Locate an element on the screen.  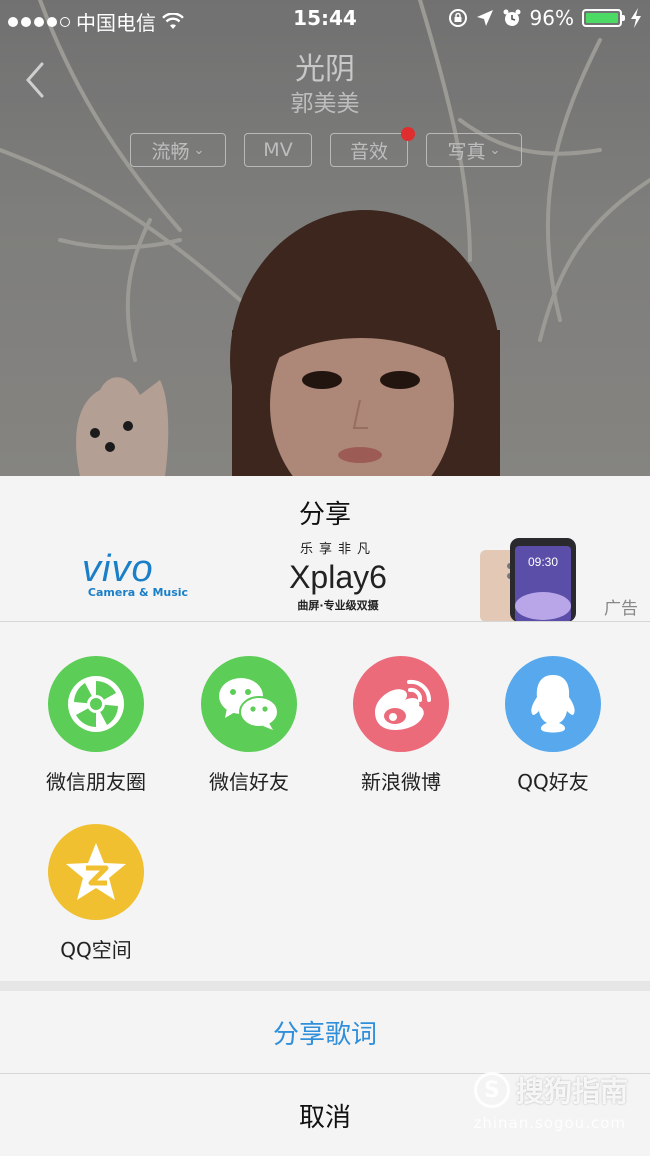
weibo-icon is located at coordinates (401, 704).